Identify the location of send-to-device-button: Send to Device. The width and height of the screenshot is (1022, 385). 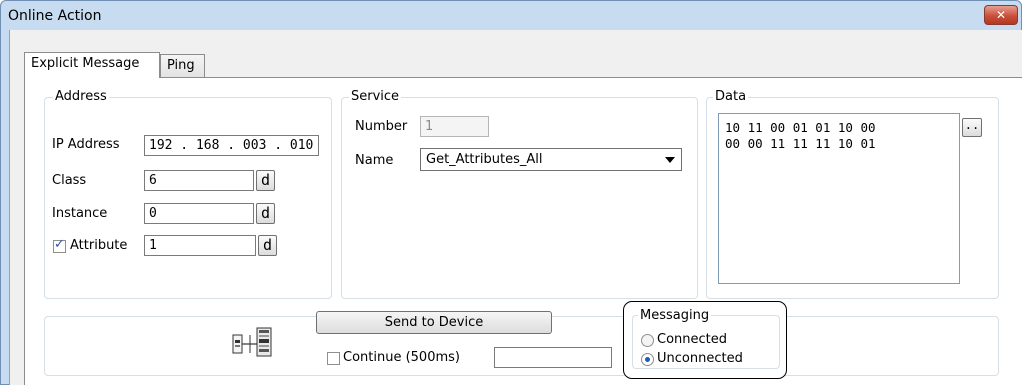
(434, 322).